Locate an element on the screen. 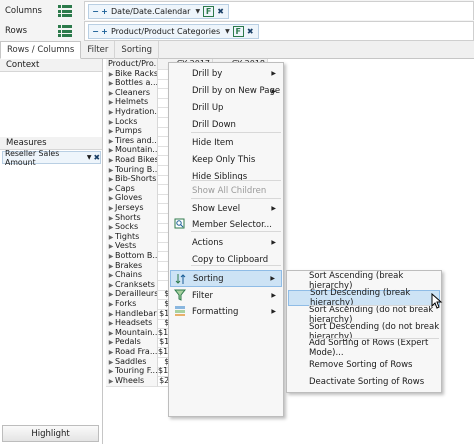  menu-item-formatting: Formatting ▶ is located at coordinates (226, 311).